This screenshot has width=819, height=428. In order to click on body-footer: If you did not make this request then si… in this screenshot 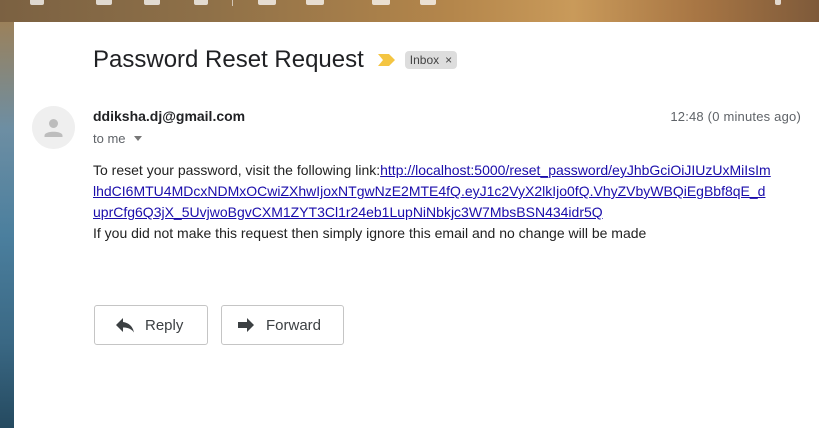, I will do `click(370, 233)`.